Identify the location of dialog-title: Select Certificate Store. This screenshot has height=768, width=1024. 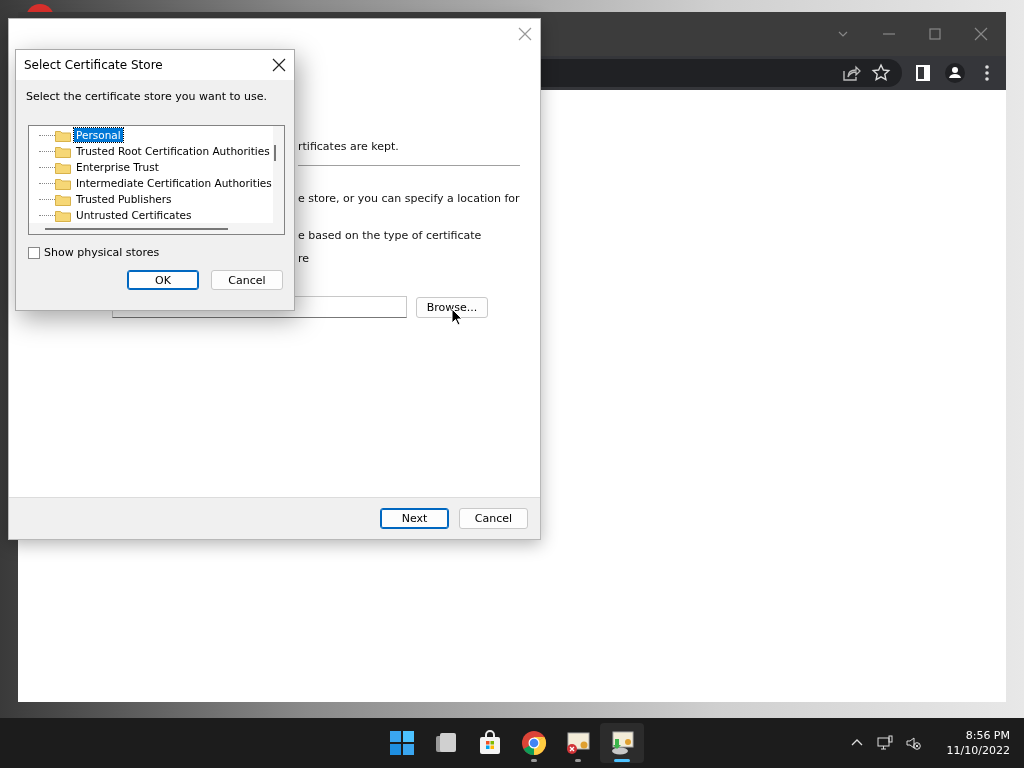
(93, 65).